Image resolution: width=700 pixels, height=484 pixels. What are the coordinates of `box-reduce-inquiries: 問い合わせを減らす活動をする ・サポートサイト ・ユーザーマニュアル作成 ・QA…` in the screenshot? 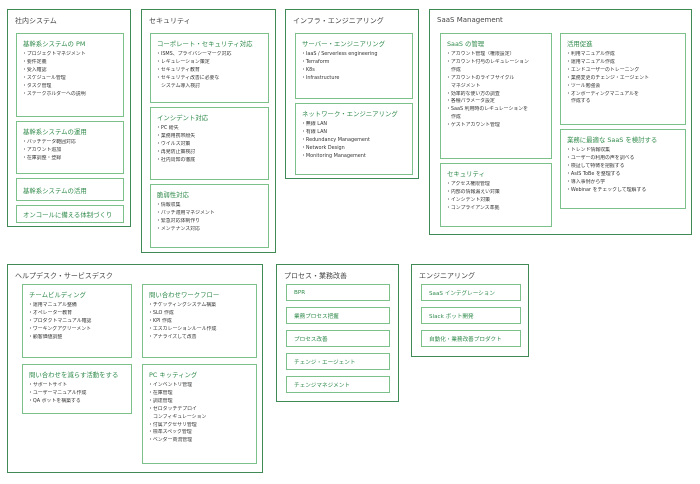 It's located at (77, 389).